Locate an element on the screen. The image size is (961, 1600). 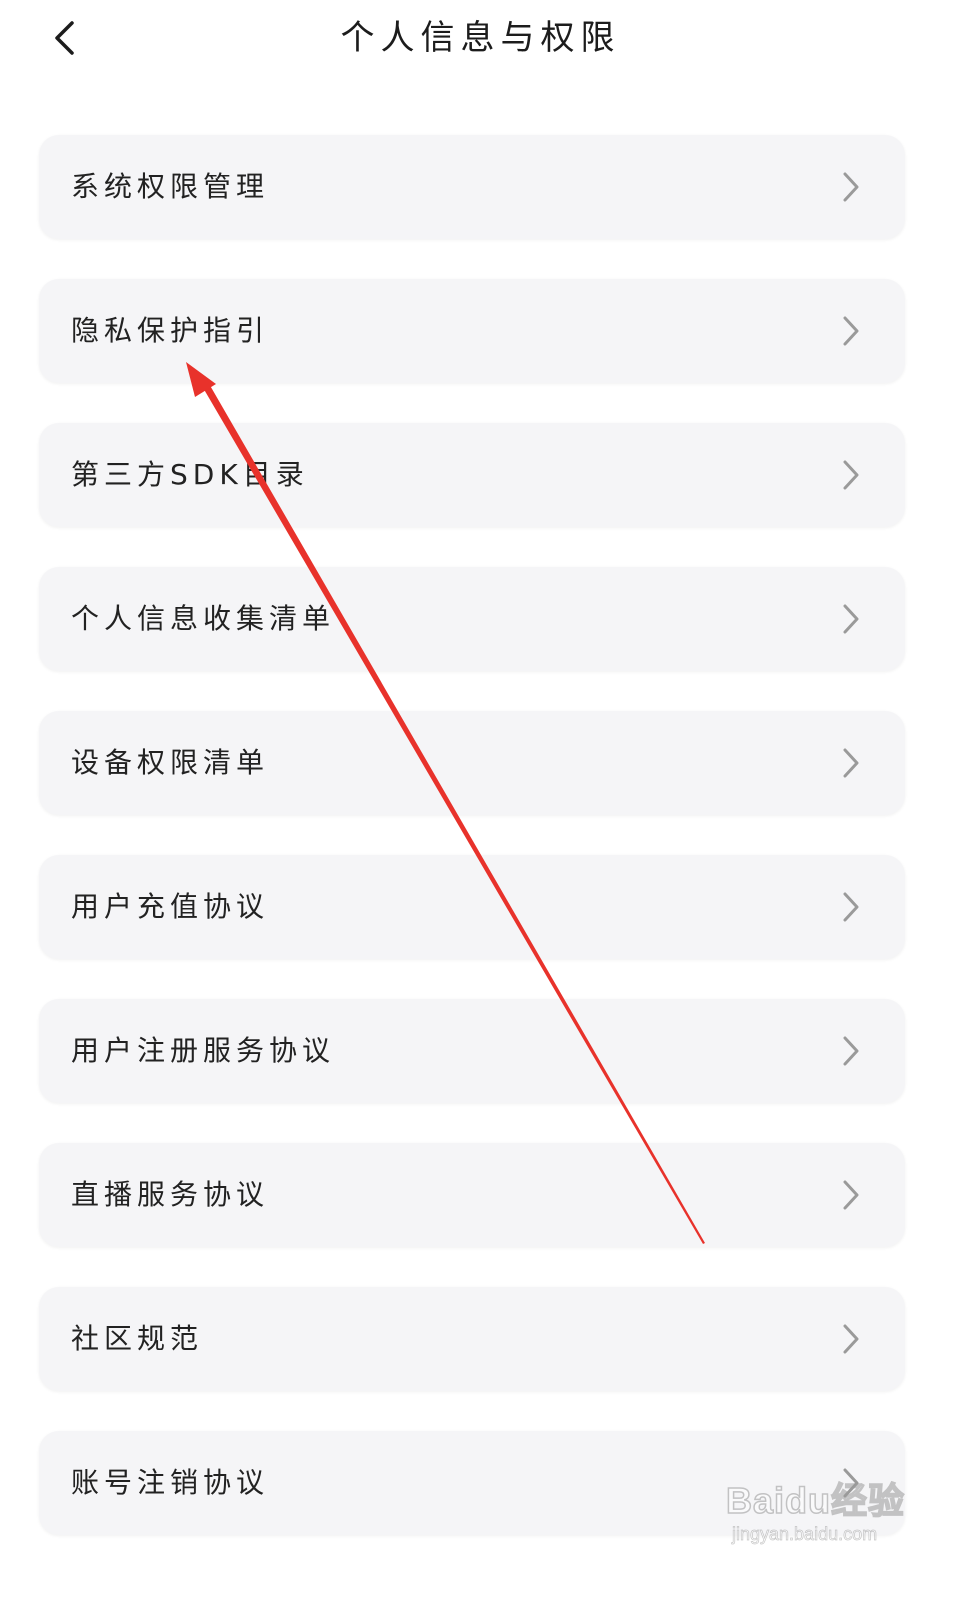
menu-item-label: 直播服务协议 is located at coordinates (170, 1194).